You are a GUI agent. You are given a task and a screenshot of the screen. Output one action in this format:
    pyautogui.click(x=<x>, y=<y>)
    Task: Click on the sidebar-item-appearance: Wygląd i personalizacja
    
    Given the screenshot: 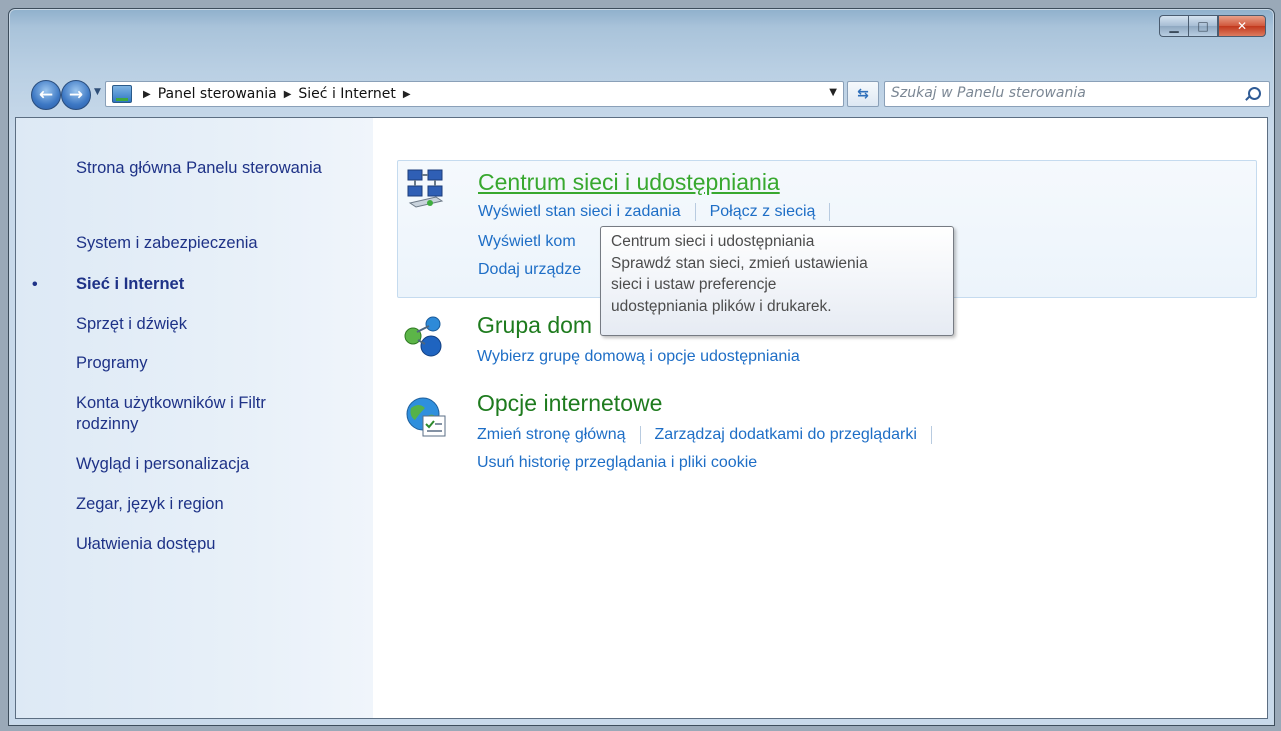 What is the action you would take?
    pyautogui.click(x=206, y=464)
    